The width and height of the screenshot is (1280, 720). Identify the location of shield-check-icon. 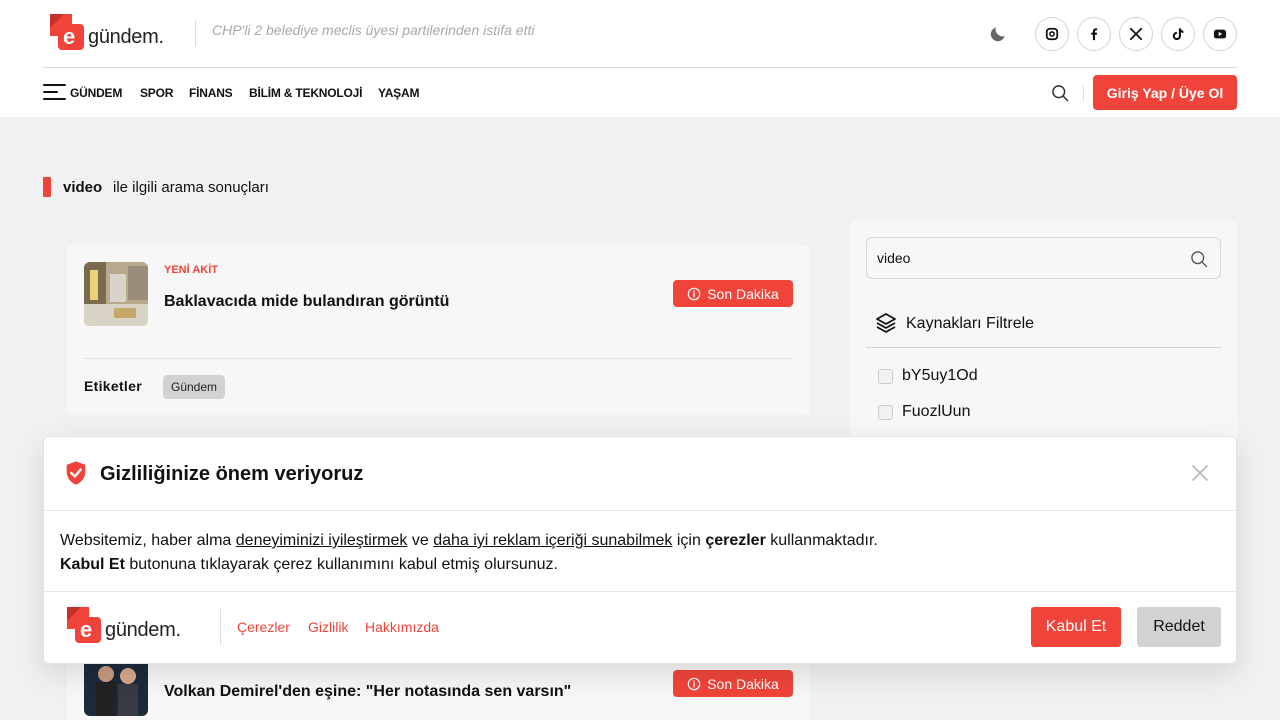
(76, 473).